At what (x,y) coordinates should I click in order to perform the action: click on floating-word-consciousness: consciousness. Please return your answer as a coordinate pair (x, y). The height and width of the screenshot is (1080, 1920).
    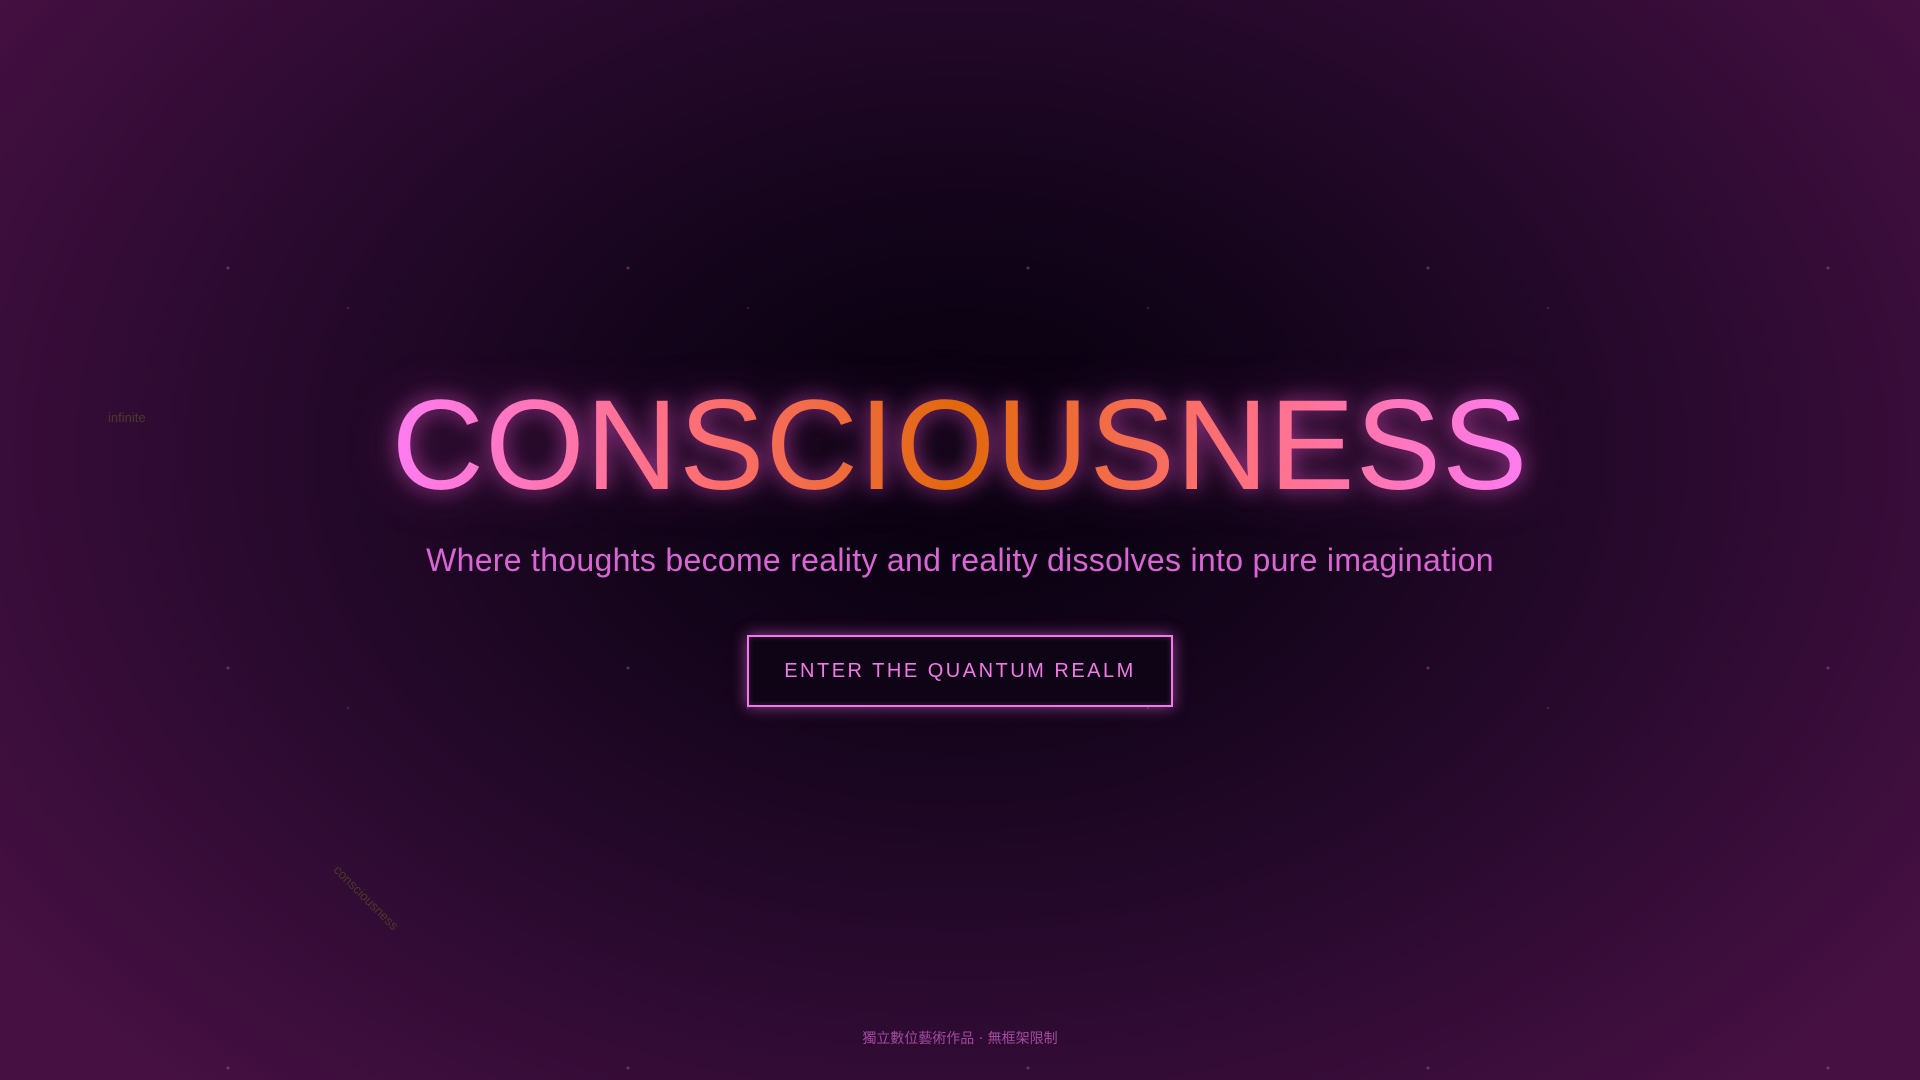
    Looking at the image, I should click on (366, 898).